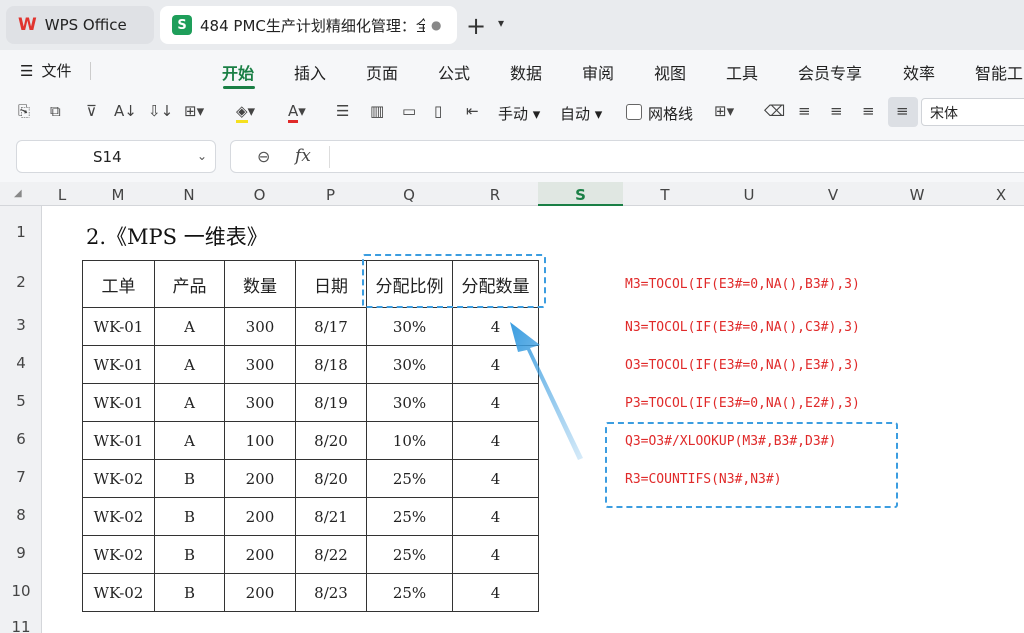  What do you see at coordinates (409, 111) in the screenshot?
I see `row-height-icon: ▭` at bounding box center [409, 111].